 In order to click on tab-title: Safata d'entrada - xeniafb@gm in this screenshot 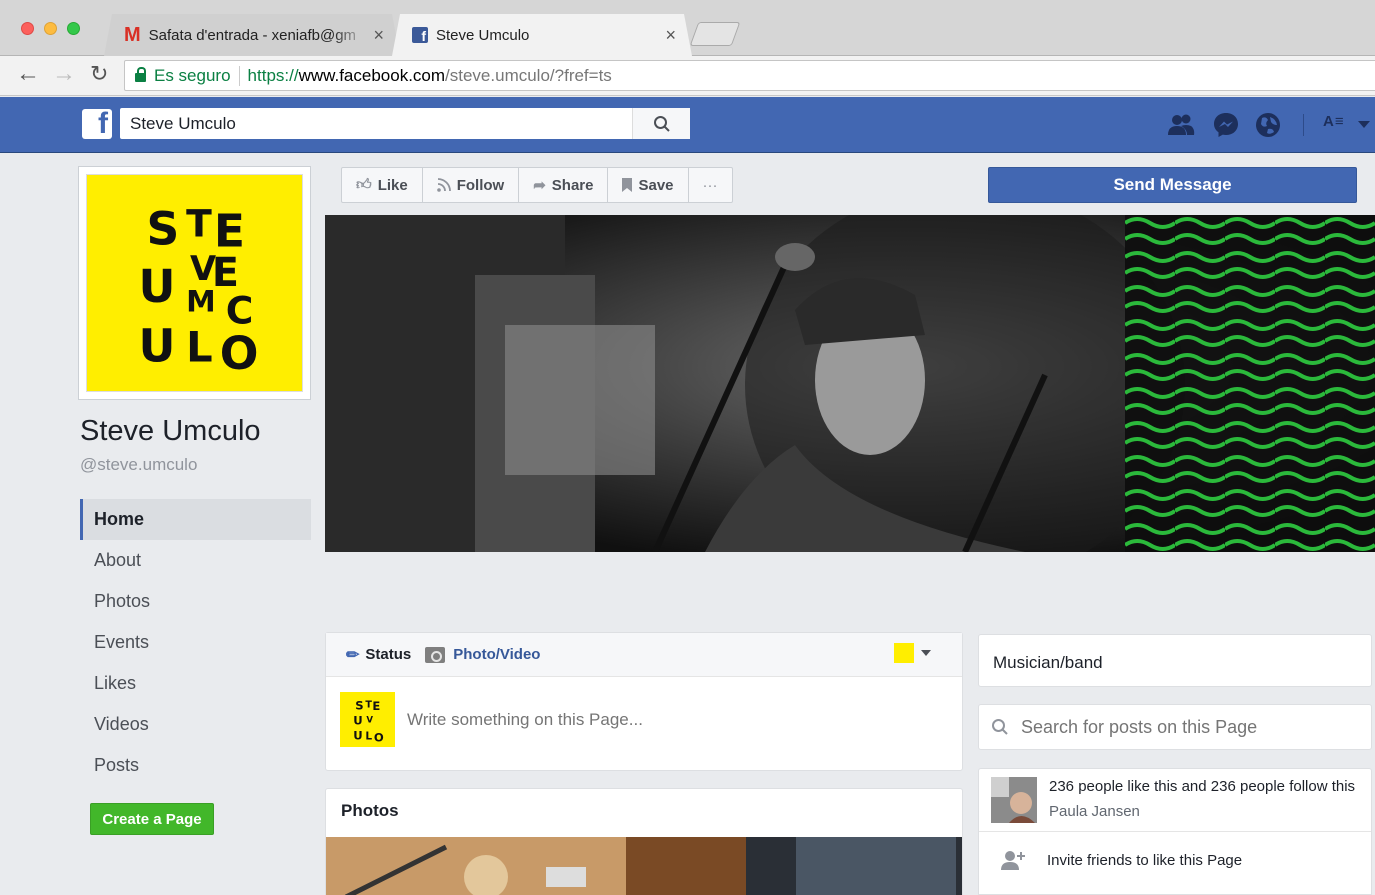, I will do `click(252, 35)`.